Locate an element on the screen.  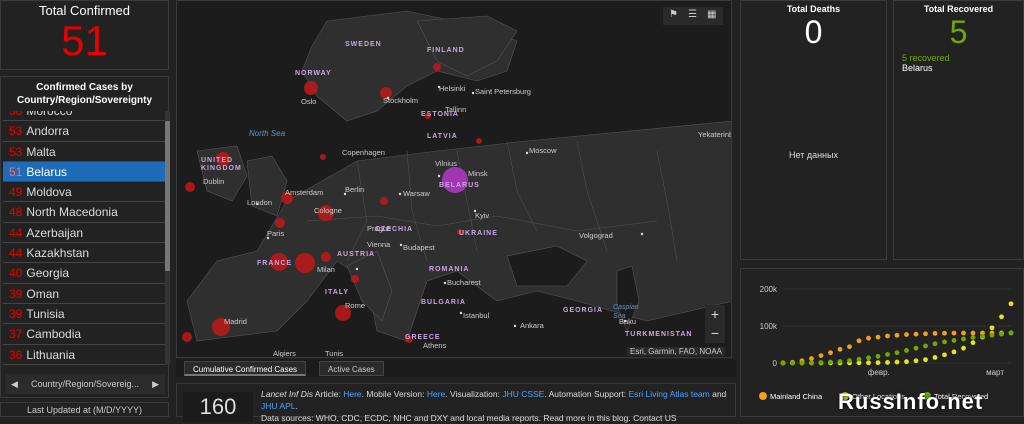
city-yekaterinburg: Yekaterinb is located at coordinates (715, 134).